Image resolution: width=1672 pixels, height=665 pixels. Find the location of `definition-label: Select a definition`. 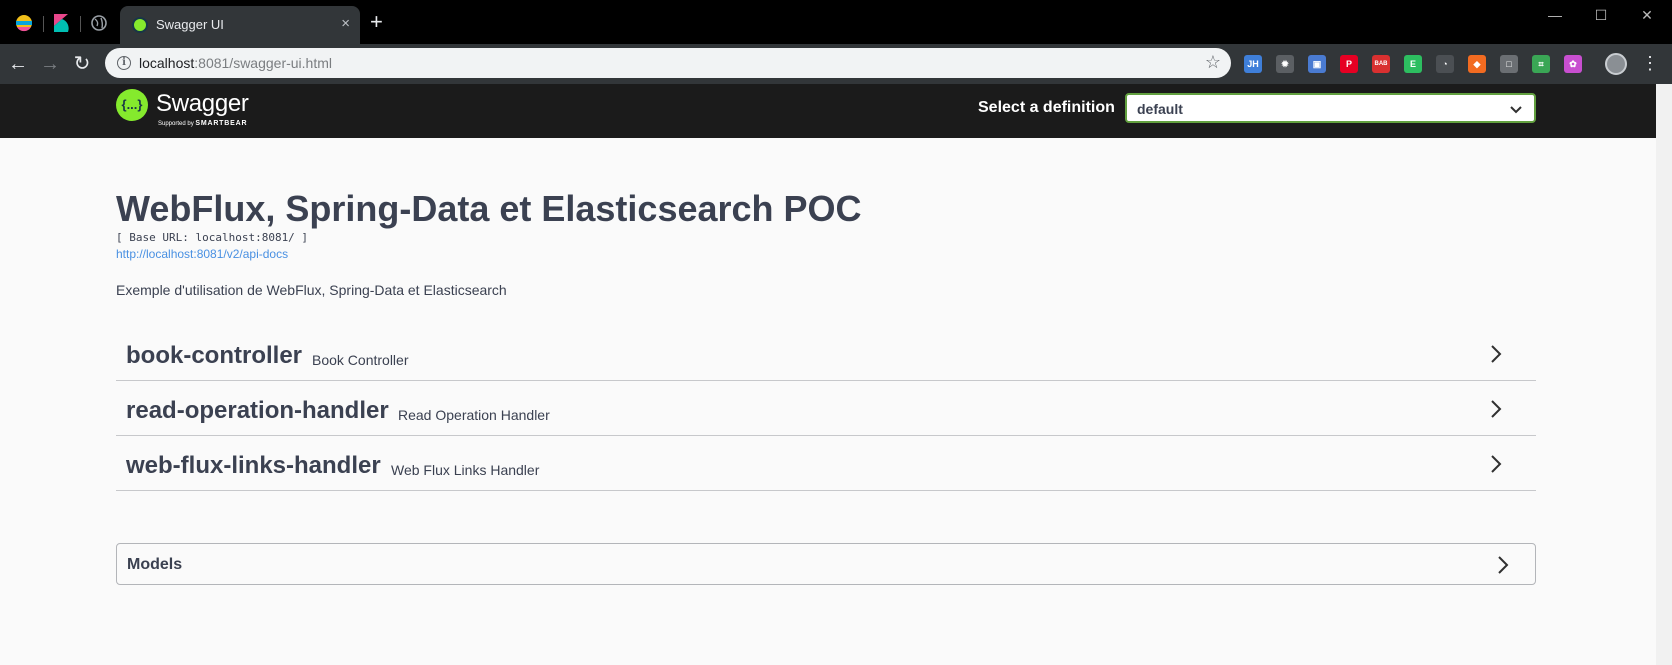

definition-label: Select a definition is located at coordinates (1046, 107).